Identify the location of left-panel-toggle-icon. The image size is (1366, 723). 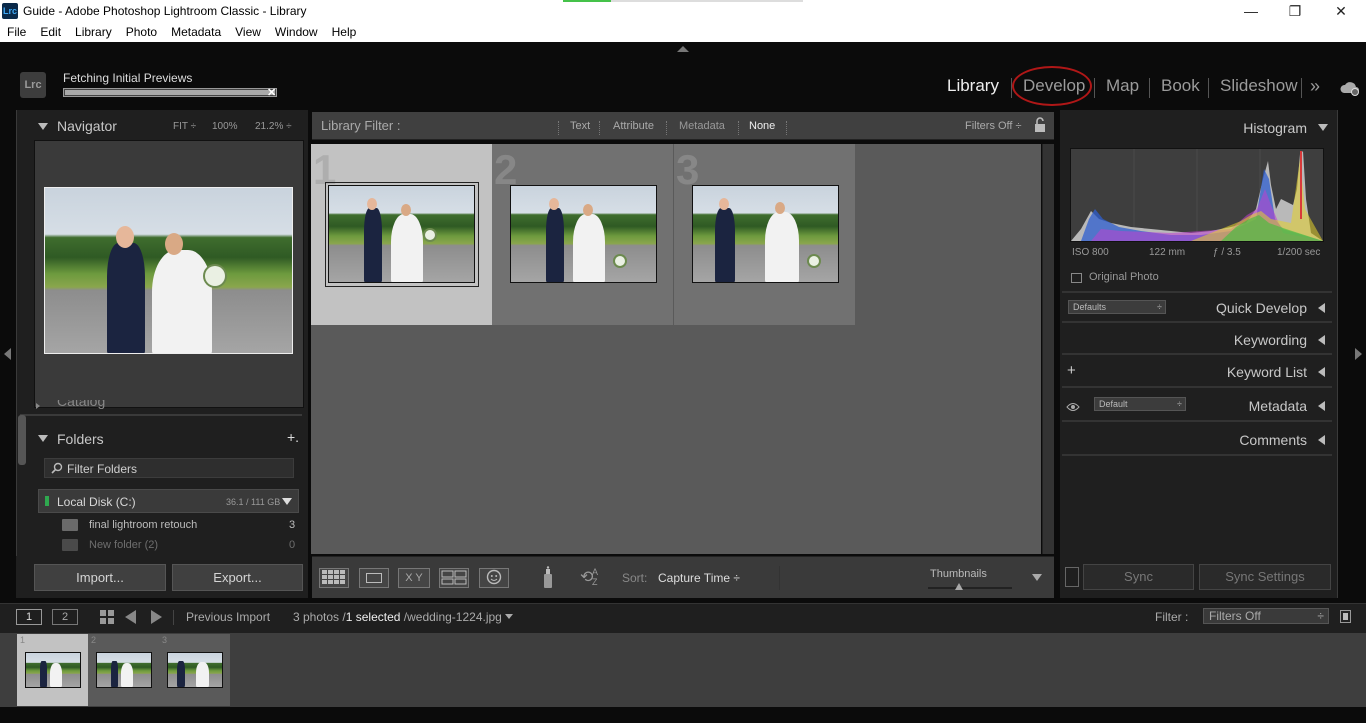
(7, 354).